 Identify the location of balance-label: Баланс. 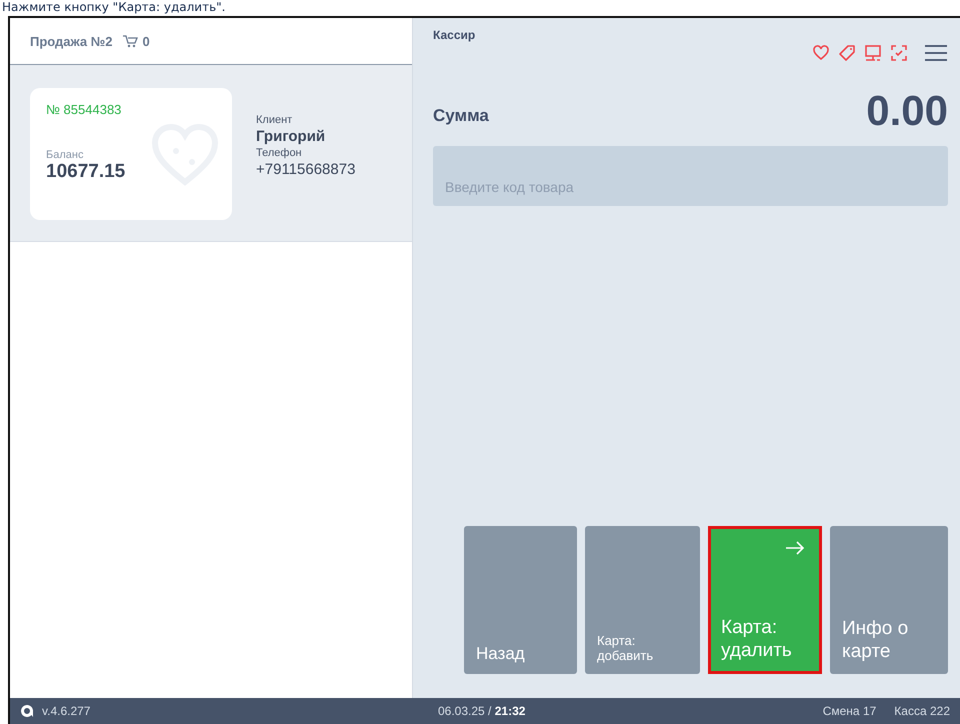
(65, 155).